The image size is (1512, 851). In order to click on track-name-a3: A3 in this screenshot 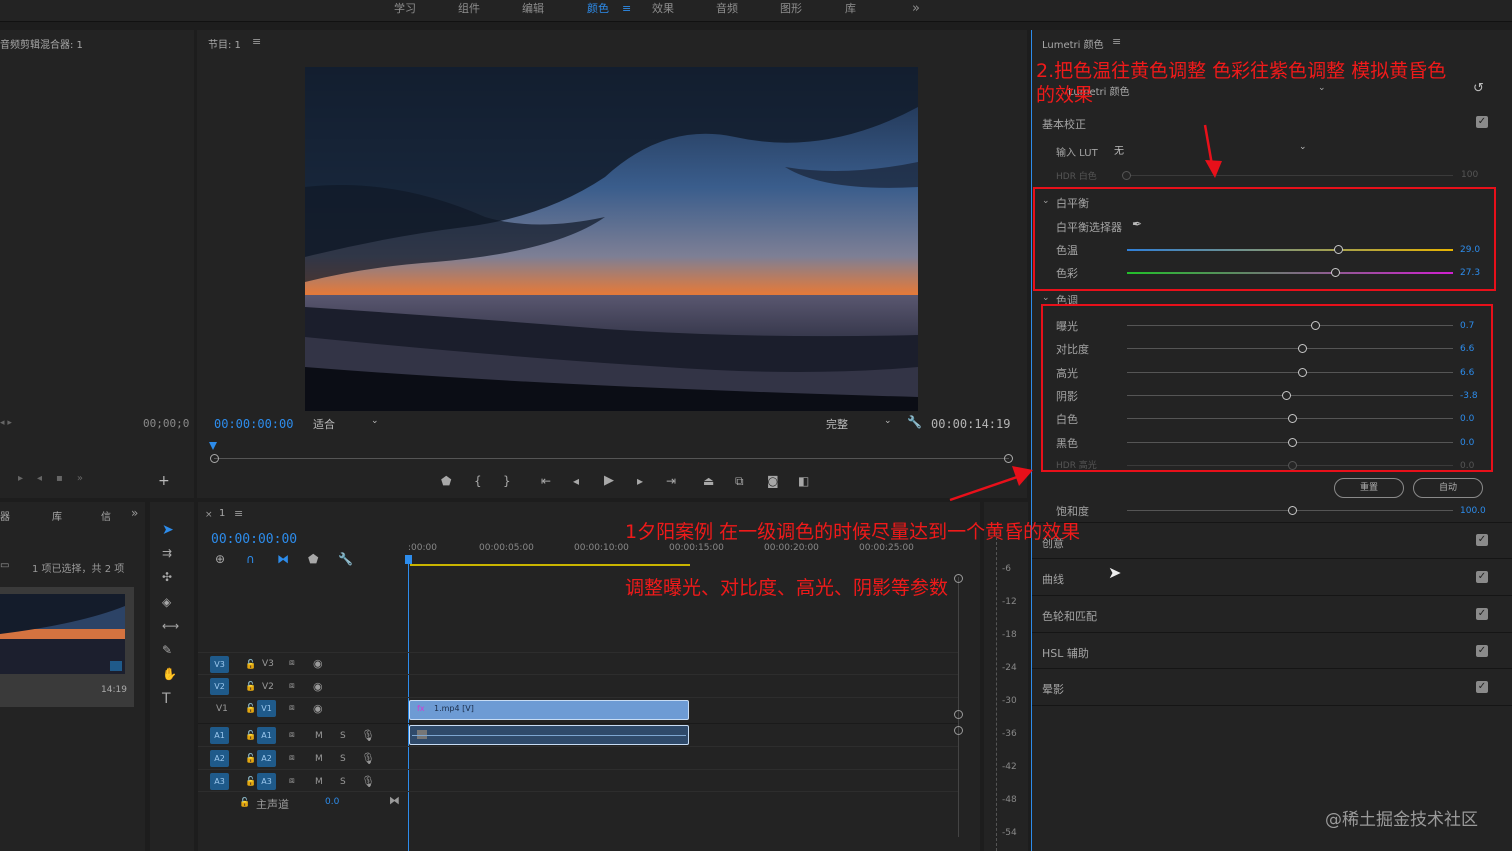, I will do `click(266, 781)`.